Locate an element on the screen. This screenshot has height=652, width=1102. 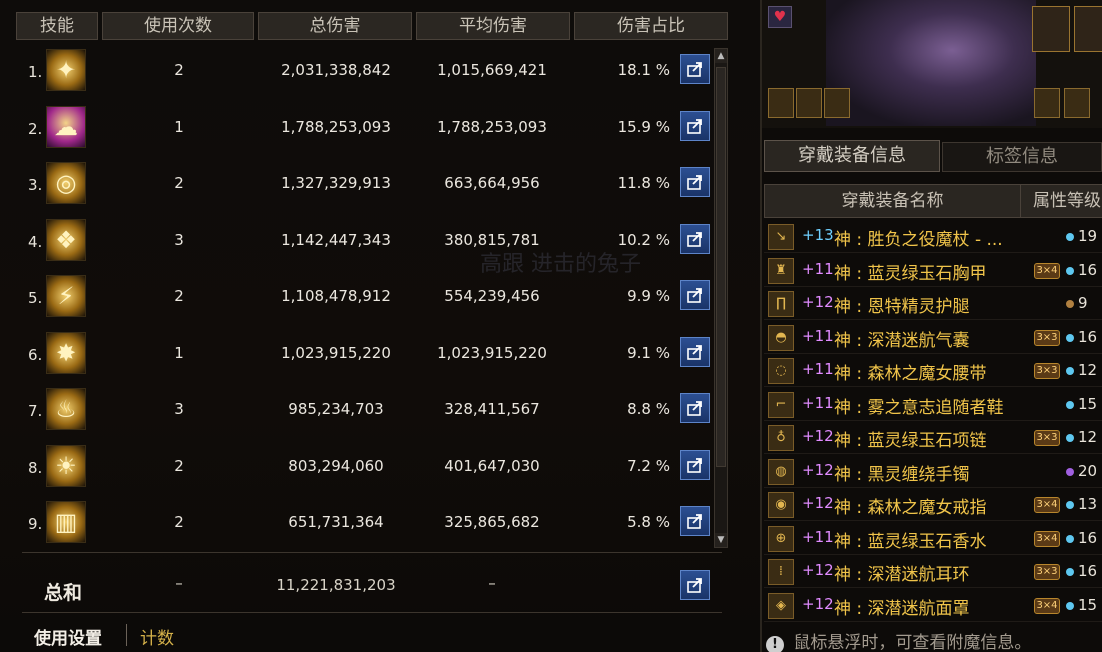
shoulder-icon: ◓ is located at coordinates (781, 337).